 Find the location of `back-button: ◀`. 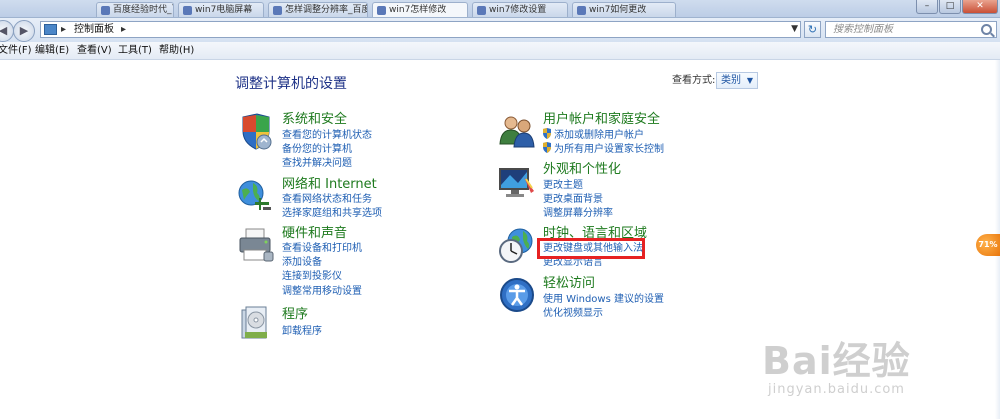

back-button: ◀ is located at coordinates (7, 31).